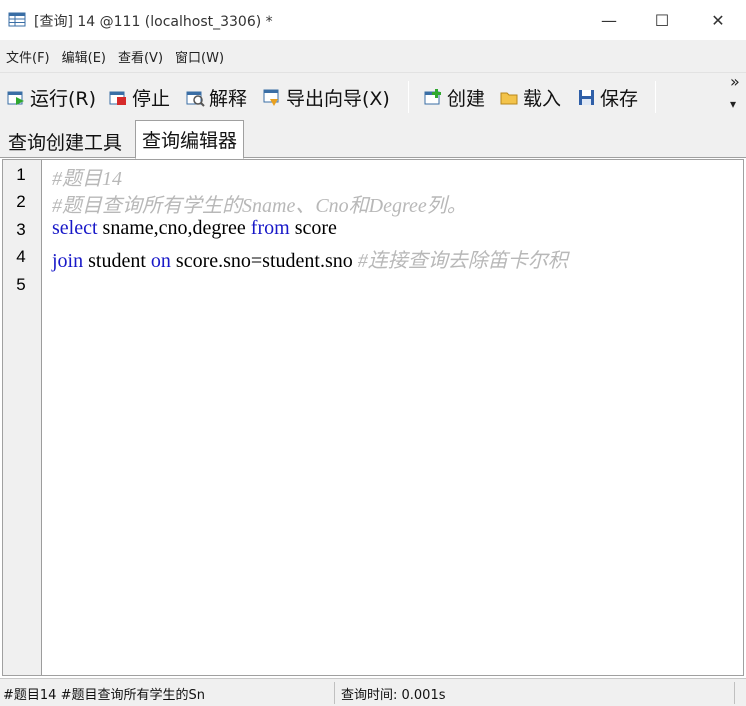 The height and width of the screenshot is (706, 746). Describe the element at coordinates (586, 97) in the screenshot. I see `floppy-disk-icon` at that location.